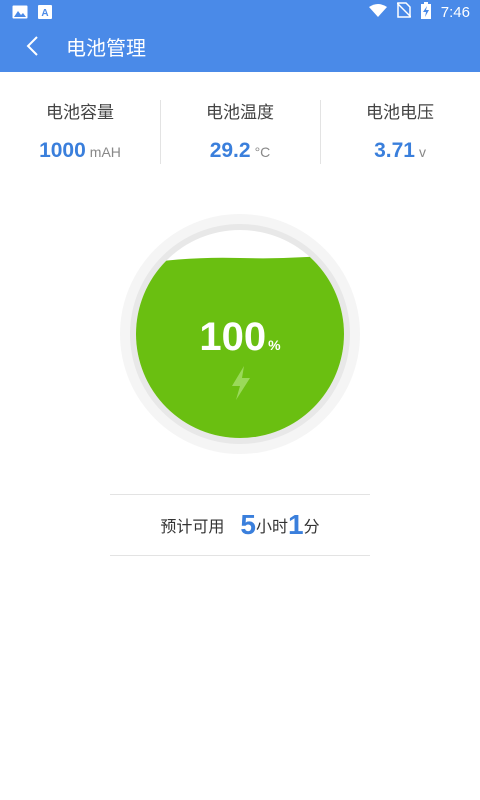  What do you see at coordinates (240, 113) in the screenshot?
I see `stat-temperature-label: 电池温度` at bounding box center [240, 113].